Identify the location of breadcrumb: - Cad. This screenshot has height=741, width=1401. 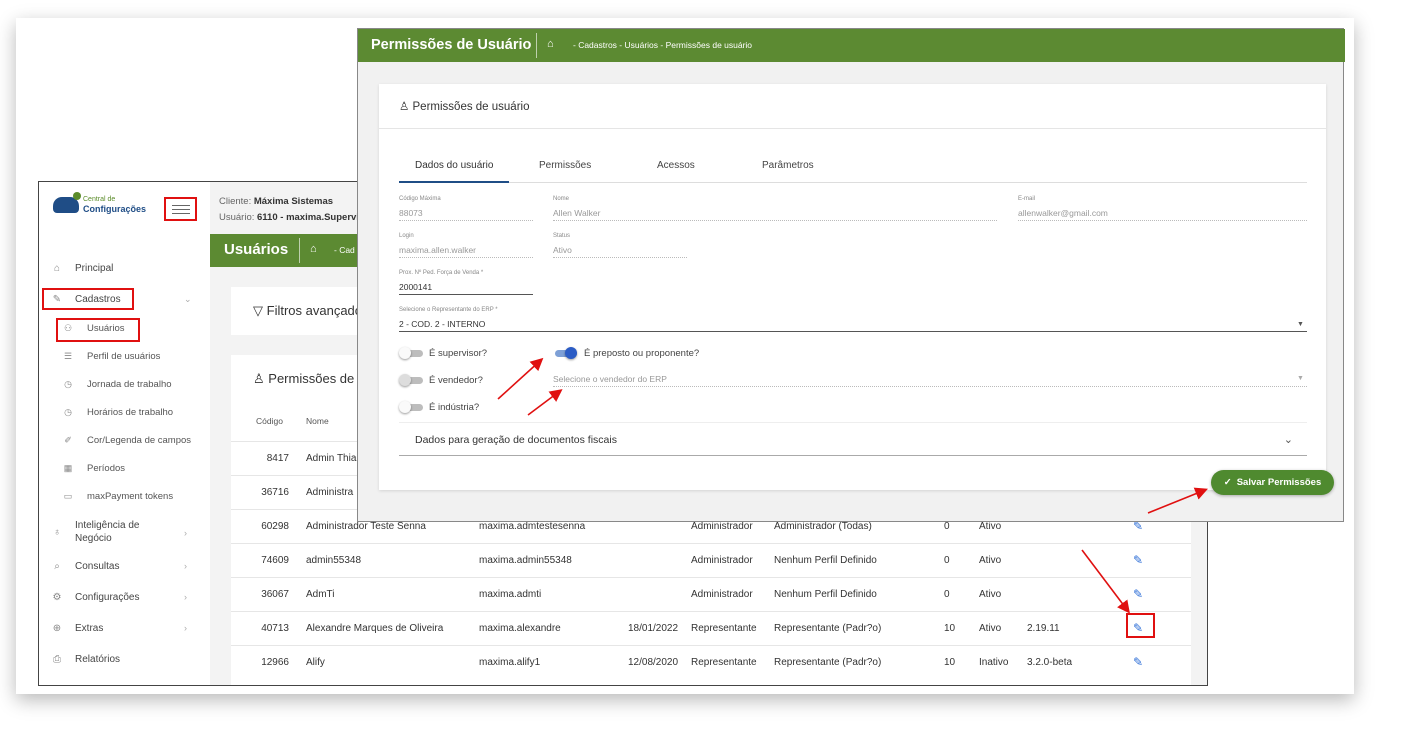
(344, 250).